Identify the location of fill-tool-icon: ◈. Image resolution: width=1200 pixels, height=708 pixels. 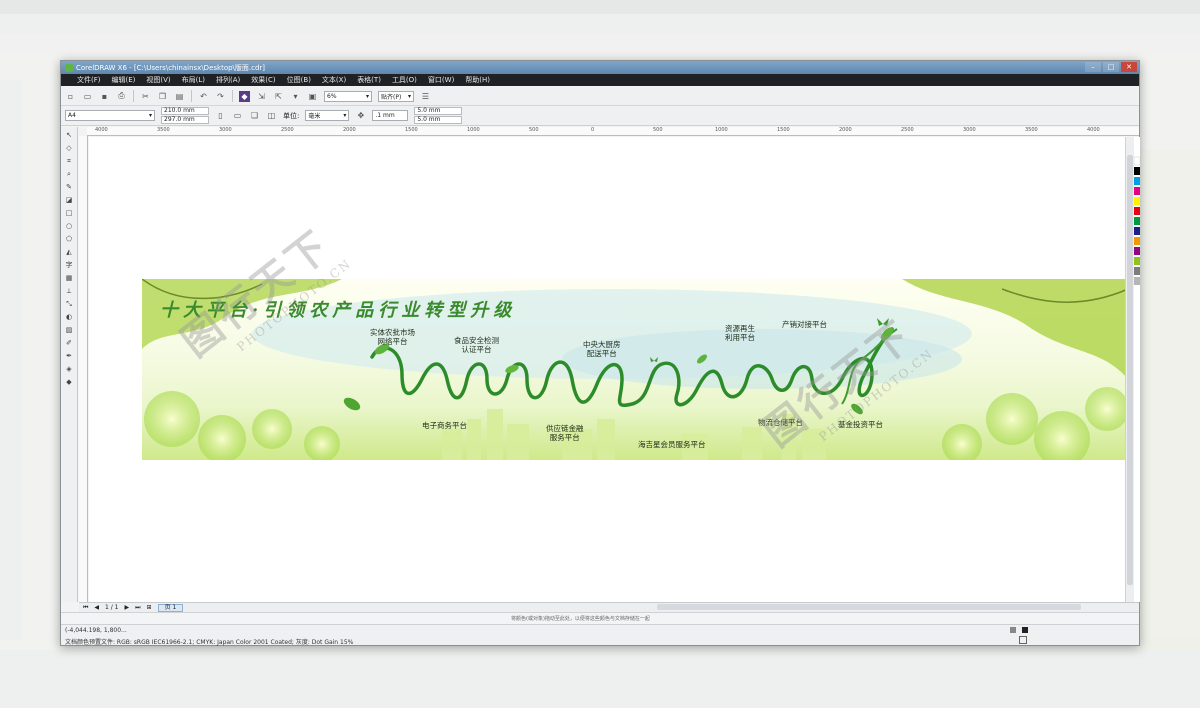
(69, 369).